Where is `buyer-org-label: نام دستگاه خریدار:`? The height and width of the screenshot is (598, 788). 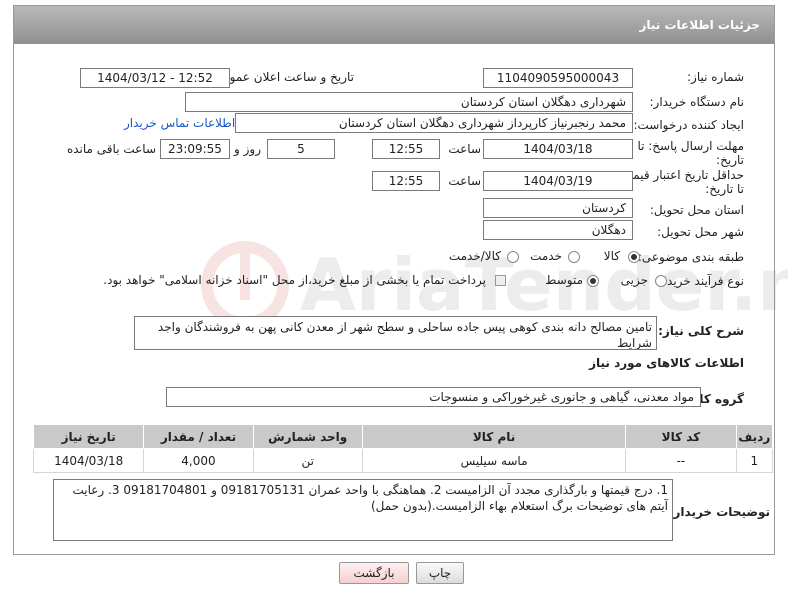
buyer-org-label: نام دستگاه خریدار: is located at coordinates (697, 102).